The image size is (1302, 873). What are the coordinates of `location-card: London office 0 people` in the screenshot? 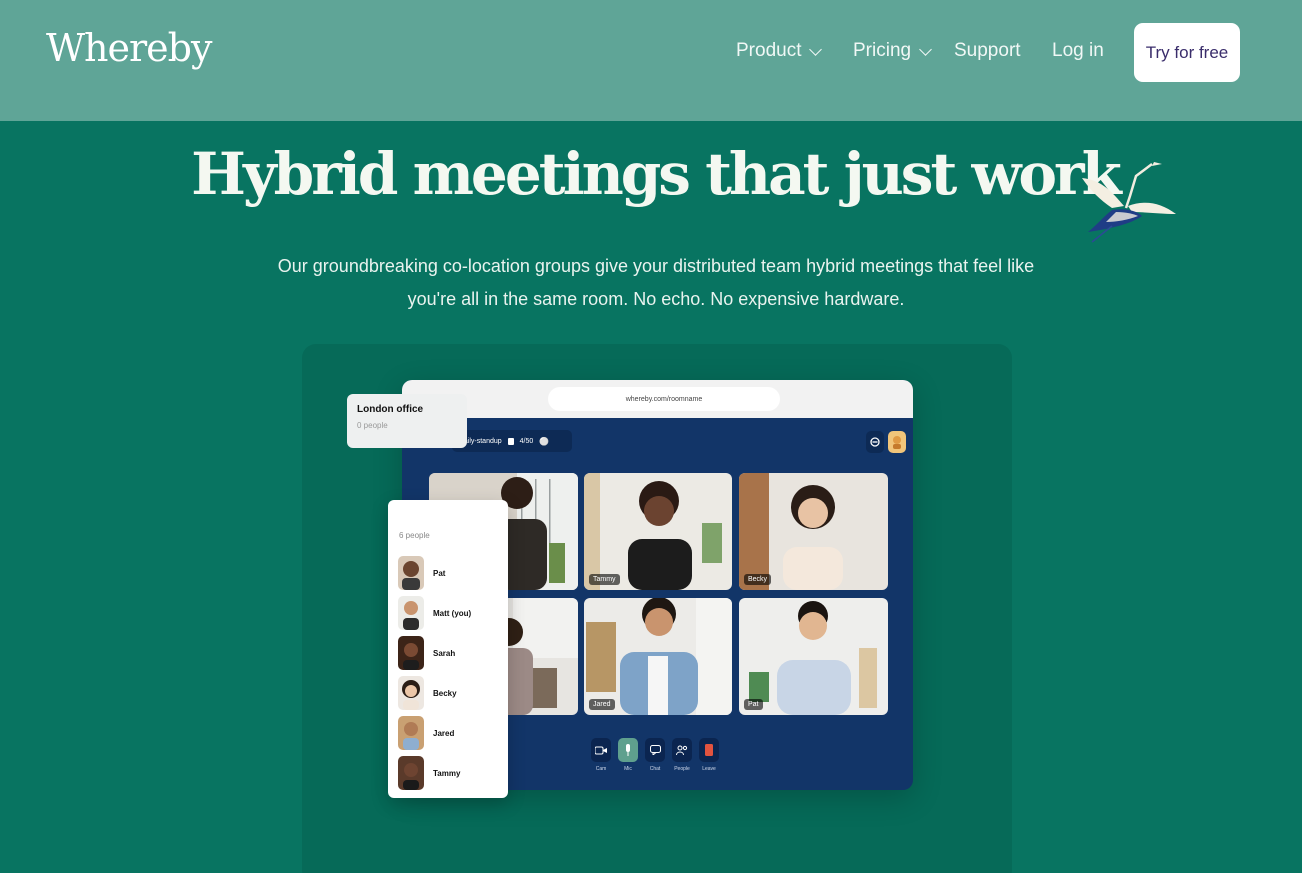 It's located at (407, 421).